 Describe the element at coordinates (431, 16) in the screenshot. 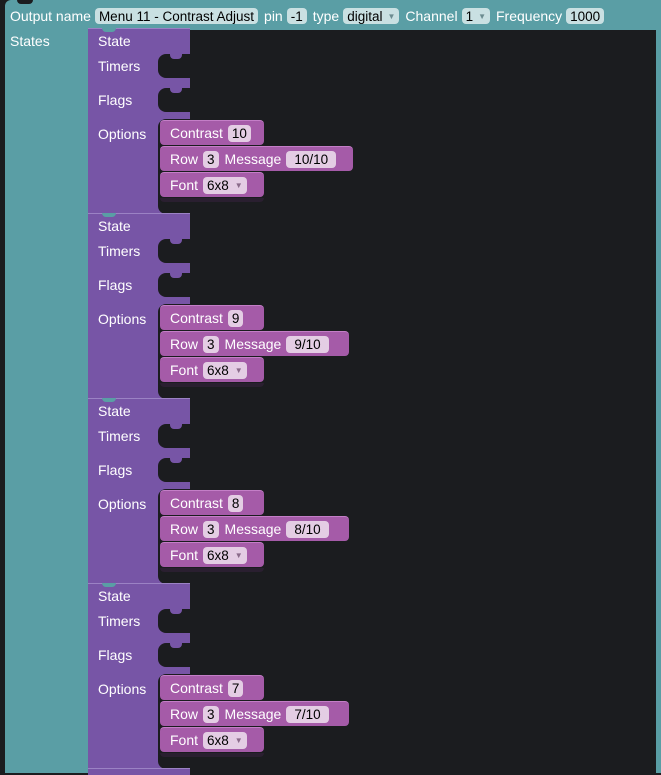

I see `channel-label: Channel` at that location.